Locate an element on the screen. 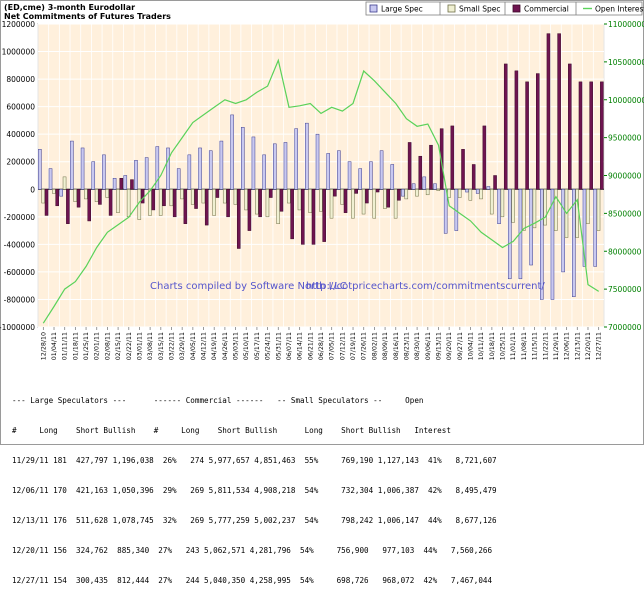 This screenshot has width=644, height=596. legend-large-spec-label: Large Spec is located at coordinates (402, 9).